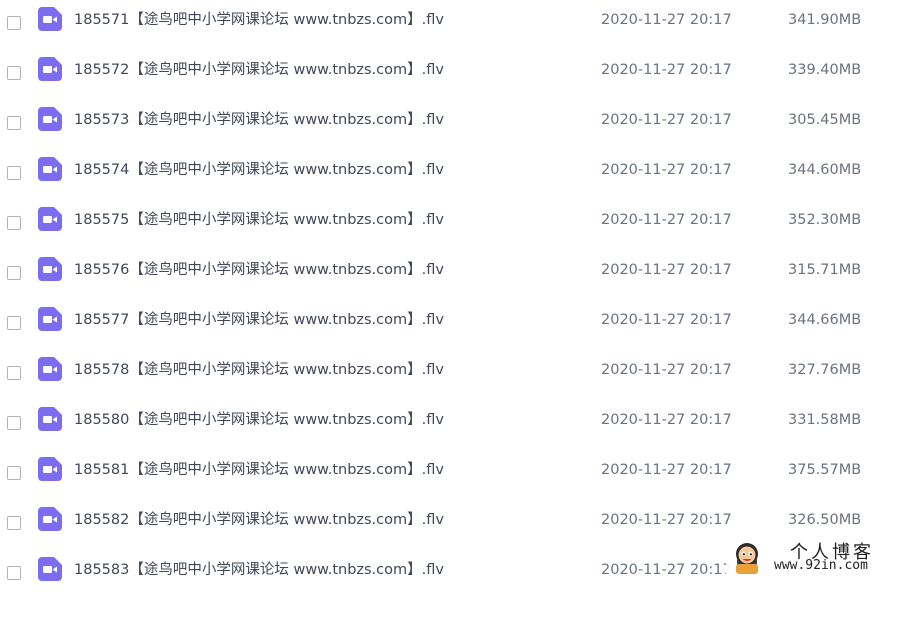 Image resolution: width=924 pixels, height=620 pixels. What do you see at coordinates (825, 420) in the screenshot?
I see `file-size: 331.58MB` at bounding box center [825, 420].